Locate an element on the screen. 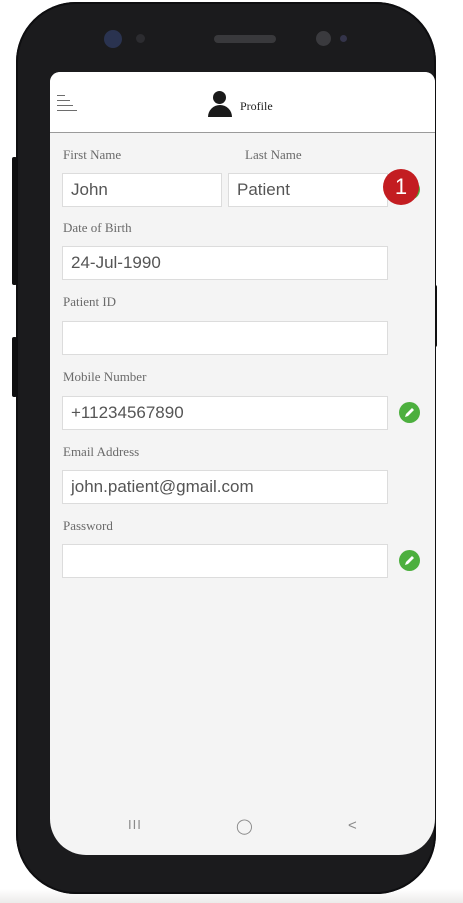  edit-mobile-button is located at coordinates (409, 412).